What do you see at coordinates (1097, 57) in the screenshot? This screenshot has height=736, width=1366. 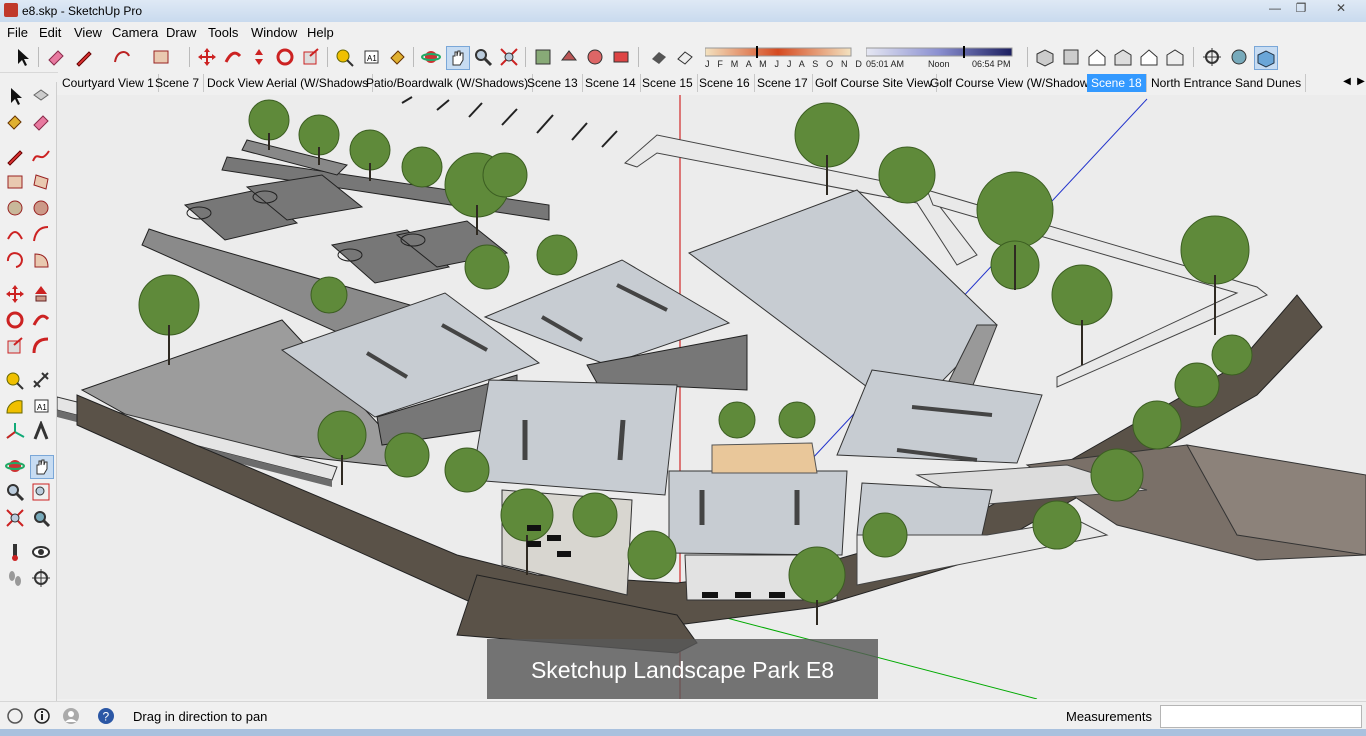 I see `front-view-icon` at bounding box center [1097, 57].